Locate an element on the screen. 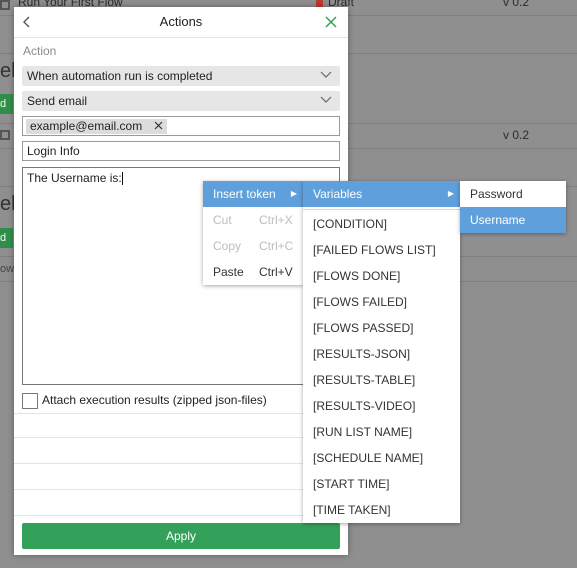  menu-item-label: Cut is located at coordinates (222, 220).